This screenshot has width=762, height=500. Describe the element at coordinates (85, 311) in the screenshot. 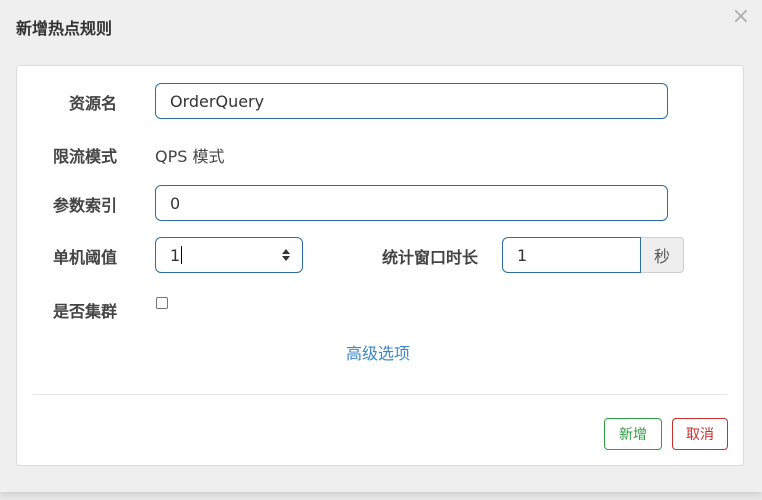

I see `cluster-label: 是否集群` at that location.